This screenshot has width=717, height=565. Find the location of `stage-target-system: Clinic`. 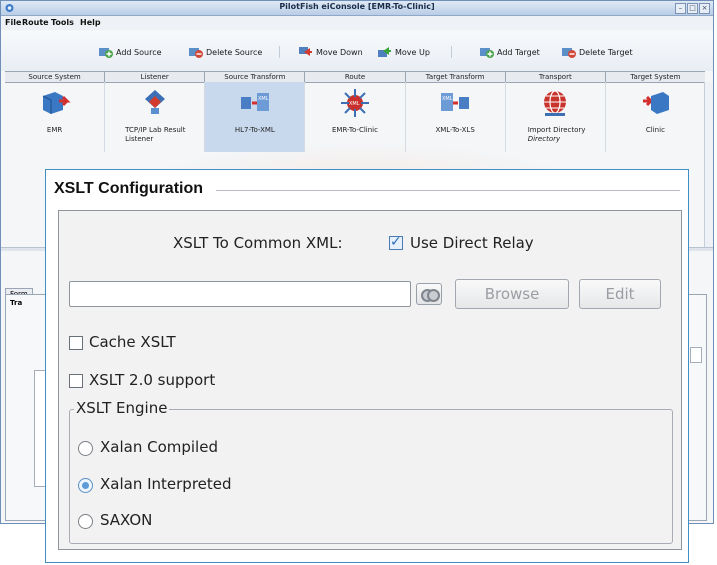

stage-target-system: Clinic is located at coordinates (655, 117).